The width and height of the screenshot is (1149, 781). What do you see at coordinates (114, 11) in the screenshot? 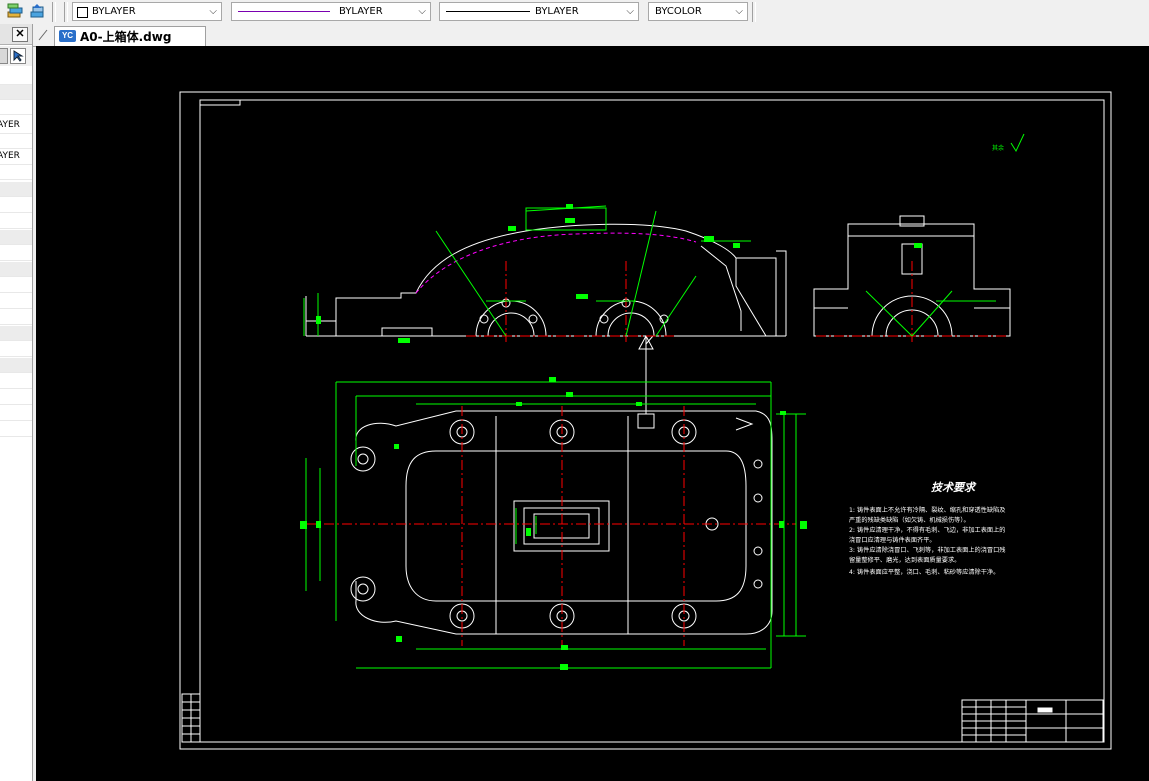
I see `layer-combo-label: BYLAYER` at bounding box center [114, 11].